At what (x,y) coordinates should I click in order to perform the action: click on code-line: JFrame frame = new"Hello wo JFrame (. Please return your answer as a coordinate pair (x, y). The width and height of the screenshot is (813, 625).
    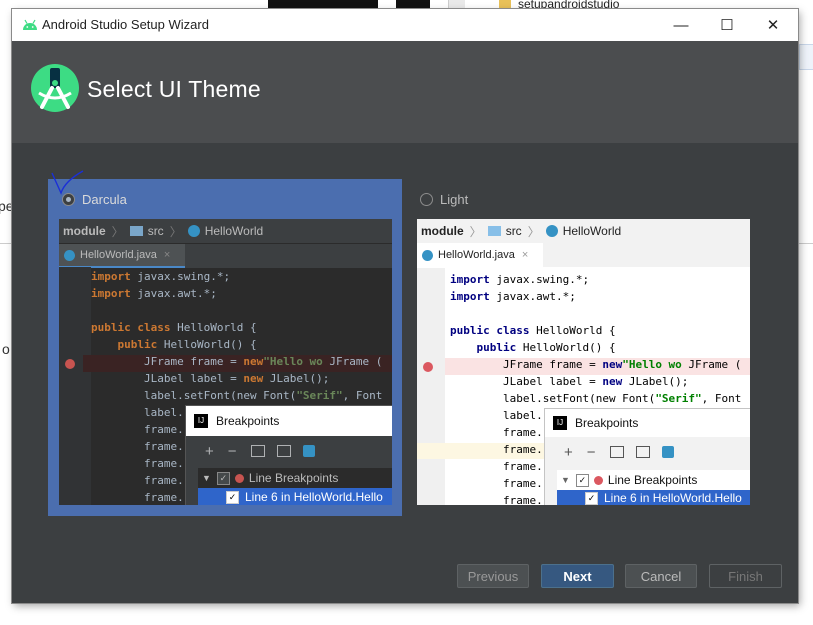
    Looking at the image, I should click on (236, 361).